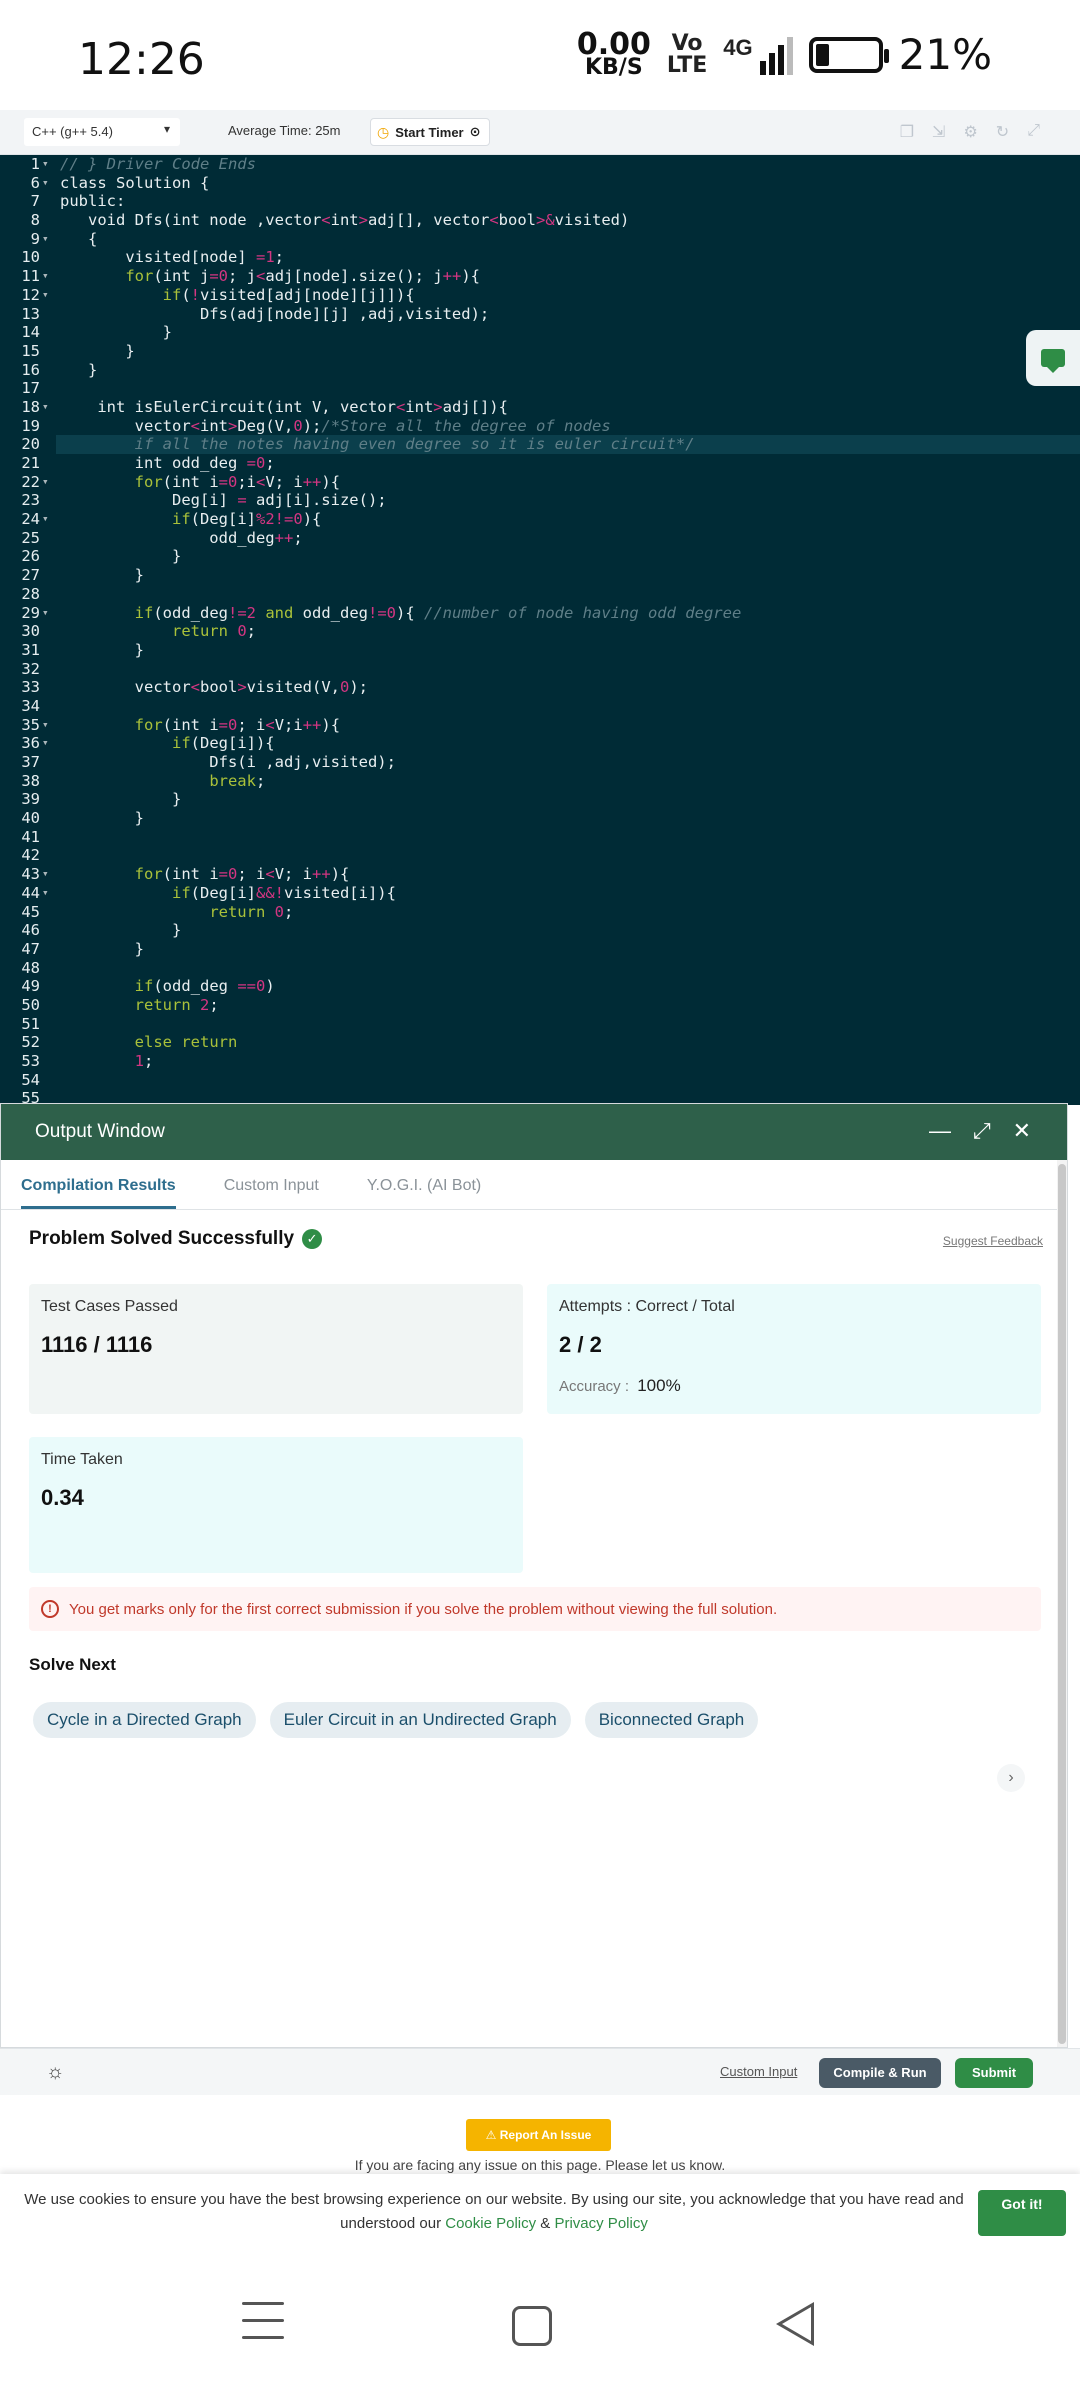 The height and width of the screenshot is (2400, 1080). What do you see at coordinates (880, 2073) in the screenshot?
I see `compile-run-button: Compile & Run` at bounding box center [880, 2073].